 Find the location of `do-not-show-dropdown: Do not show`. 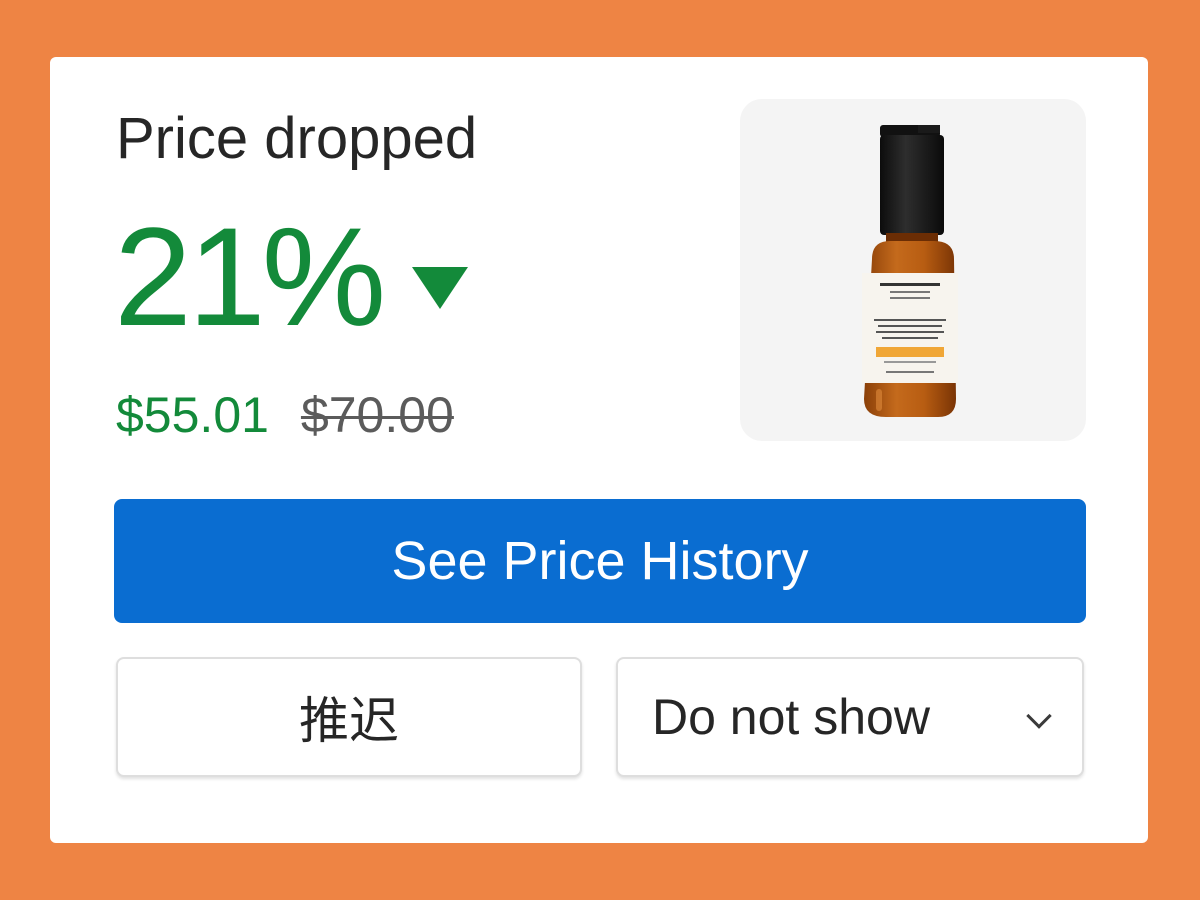

do-not-show-dropdown: Do not show is located at coordinates (850, 717).